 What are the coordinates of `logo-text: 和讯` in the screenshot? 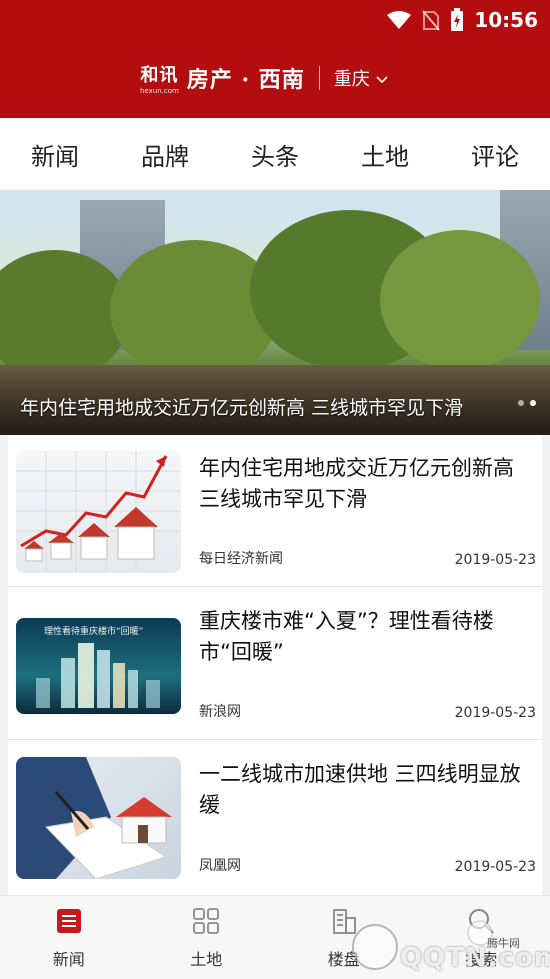 It's located at (159, 75).